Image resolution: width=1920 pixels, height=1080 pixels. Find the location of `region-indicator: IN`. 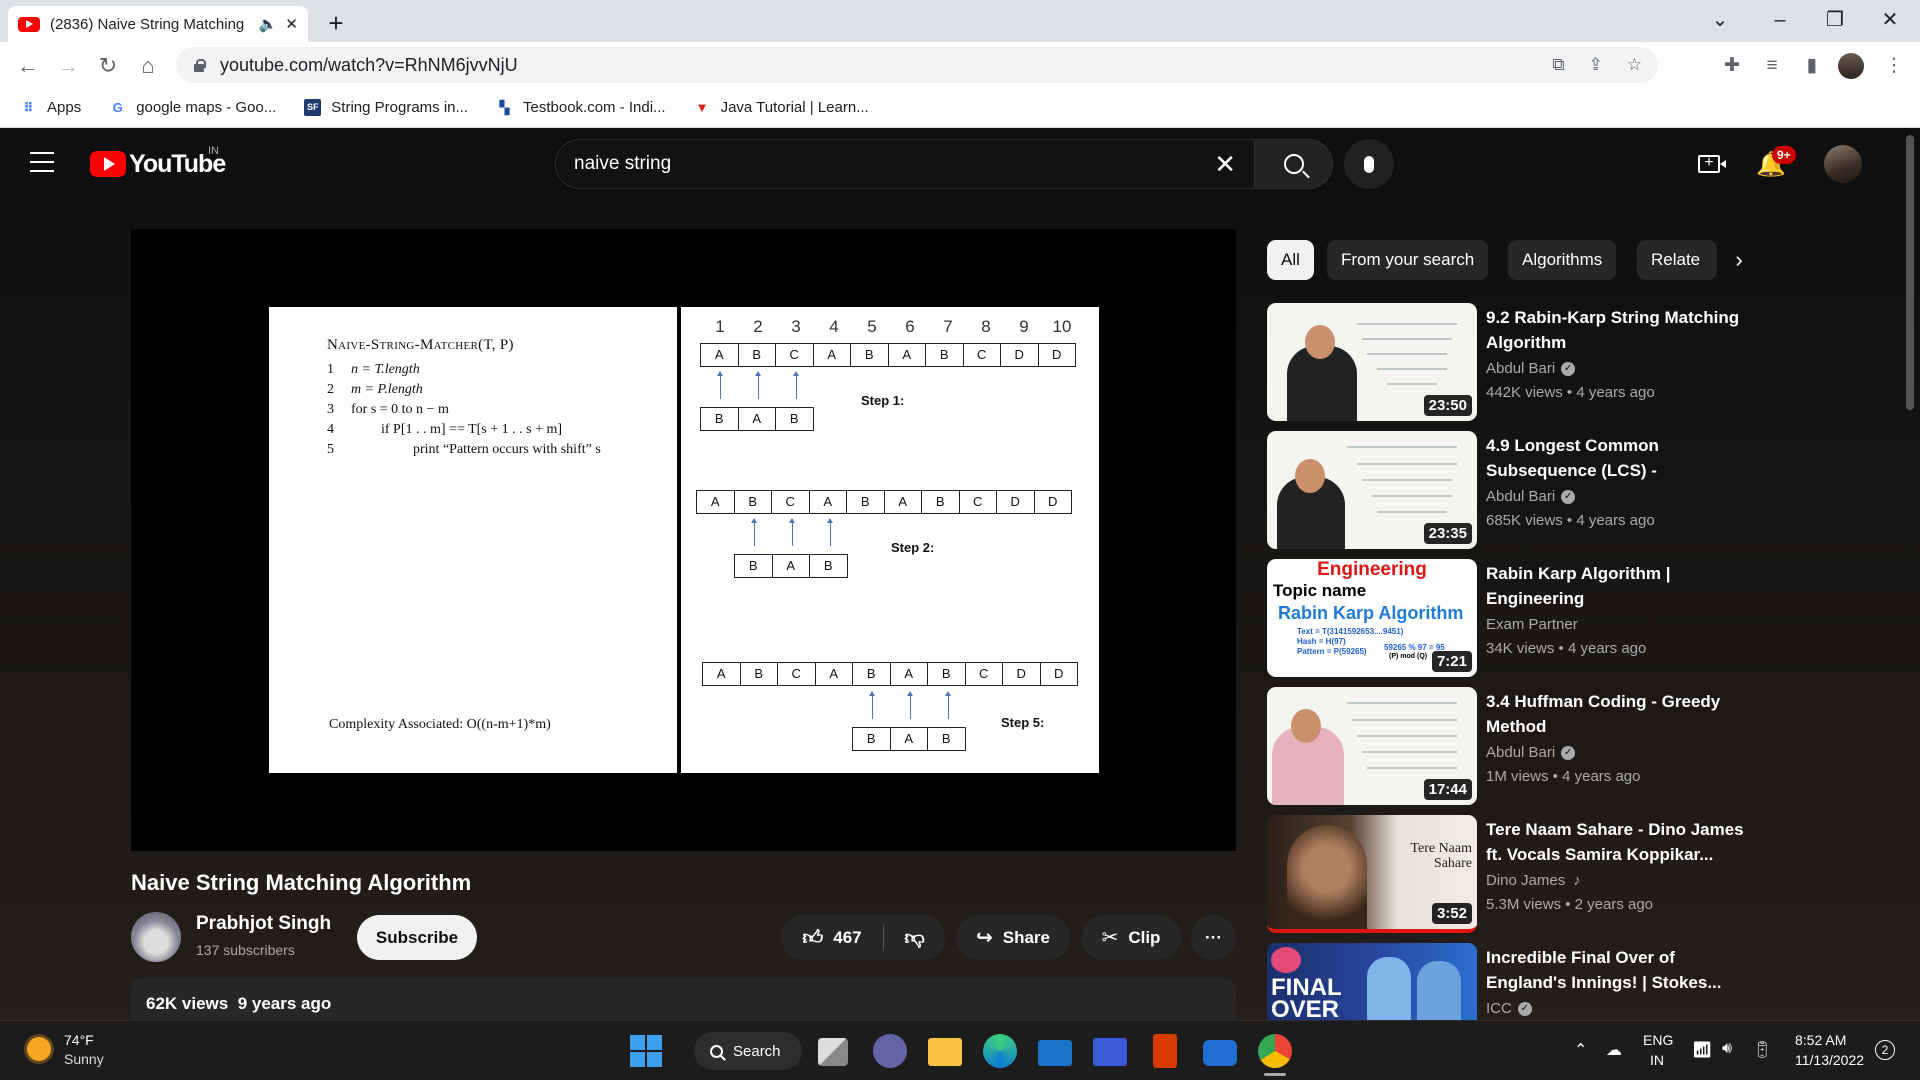

region-indicator: IN is located at coordinates (1657, 1060).